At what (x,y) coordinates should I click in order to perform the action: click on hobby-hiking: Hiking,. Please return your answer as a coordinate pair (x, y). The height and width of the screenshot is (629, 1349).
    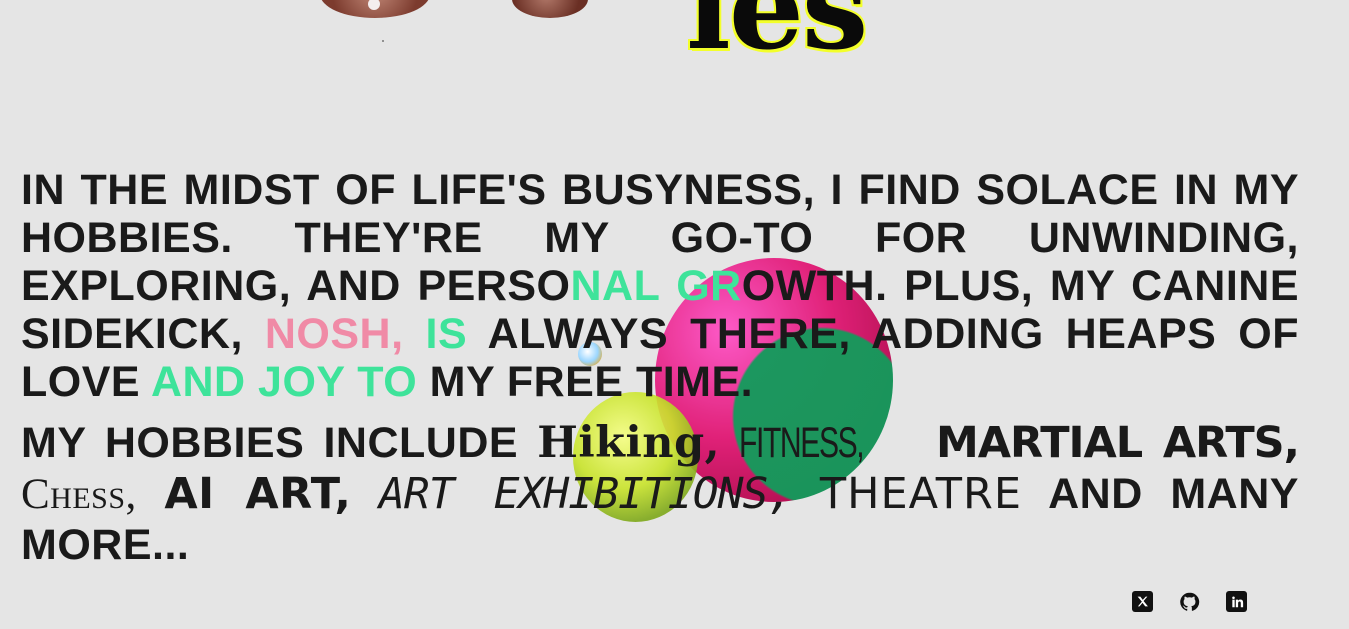
    Looking at the image, I should click on (629, 443).